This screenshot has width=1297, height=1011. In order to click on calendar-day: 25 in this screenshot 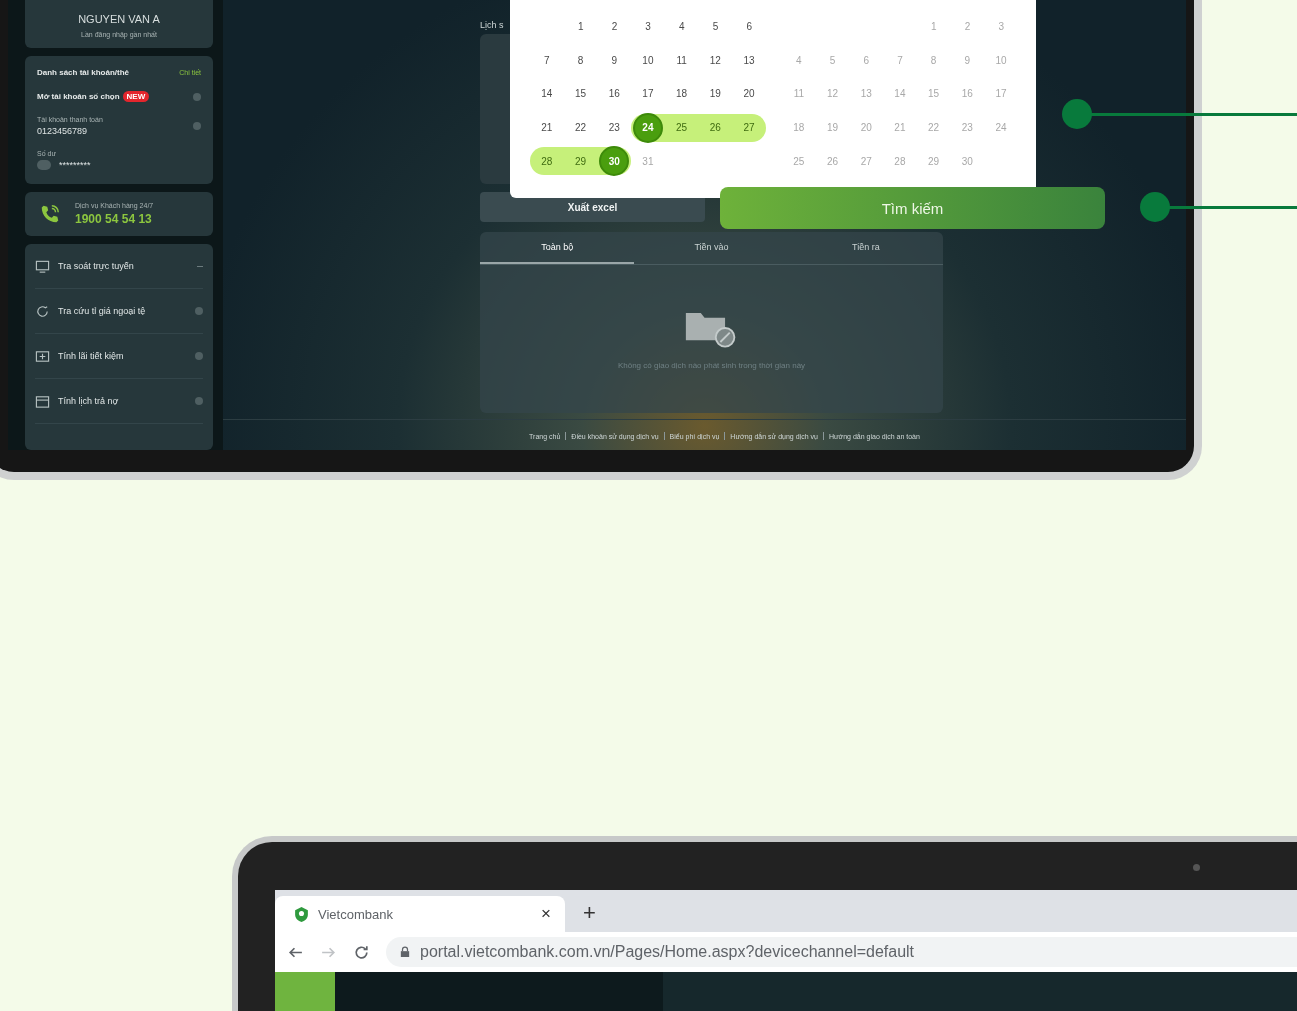, I will do `click(681, 127)`.